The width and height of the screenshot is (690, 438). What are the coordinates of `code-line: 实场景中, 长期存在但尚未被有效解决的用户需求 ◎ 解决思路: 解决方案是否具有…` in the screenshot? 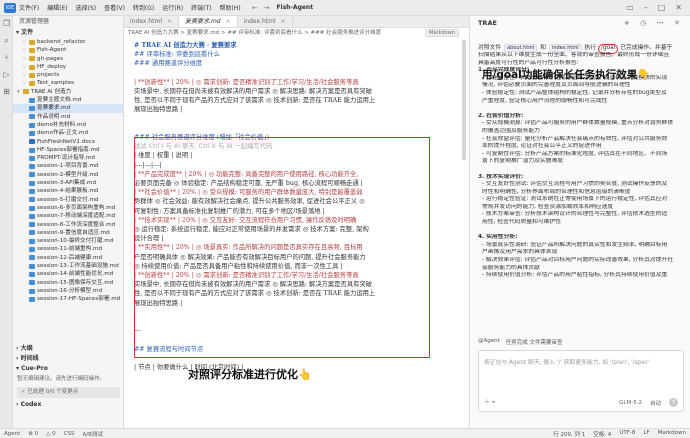 It's located at (298, 91).